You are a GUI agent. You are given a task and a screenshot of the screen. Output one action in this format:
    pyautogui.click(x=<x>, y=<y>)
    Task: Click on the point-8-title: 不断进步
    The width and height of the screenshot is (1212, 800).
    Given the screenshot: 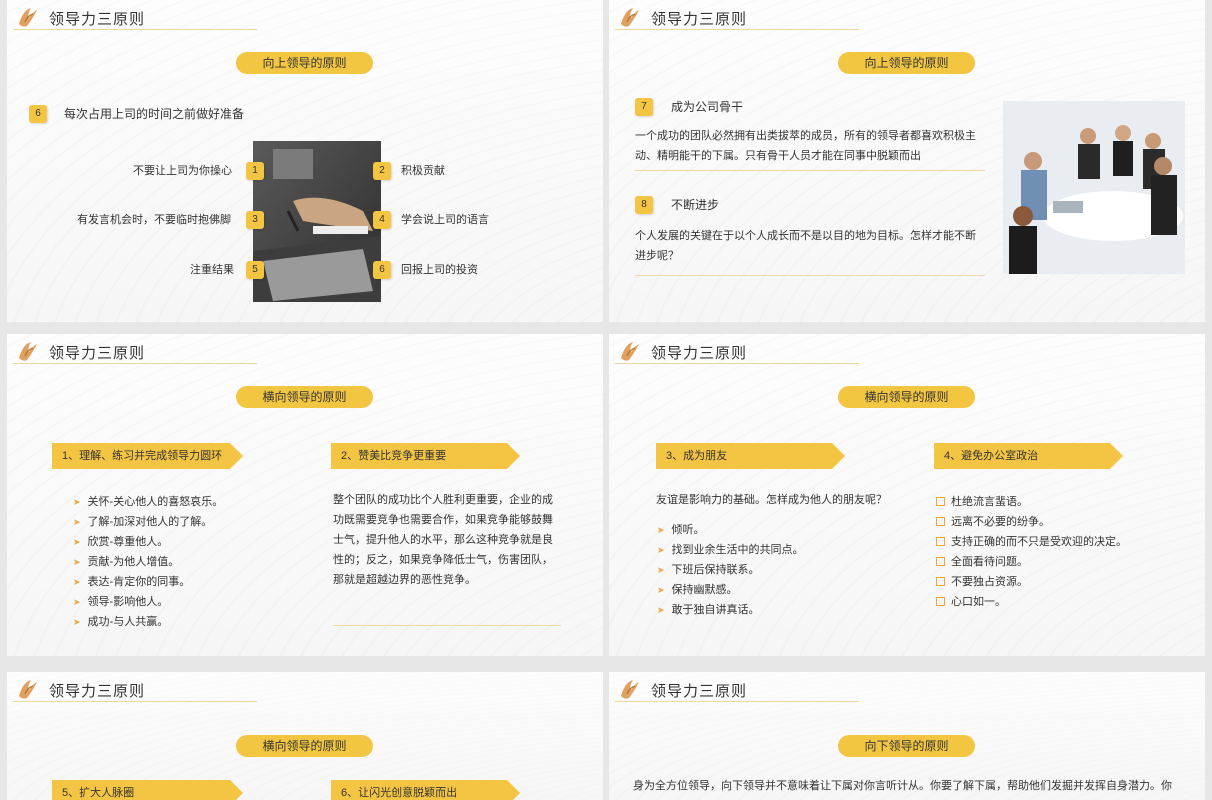 What is the action you would take?
    pyautogui.click(x=695, y=205)
    